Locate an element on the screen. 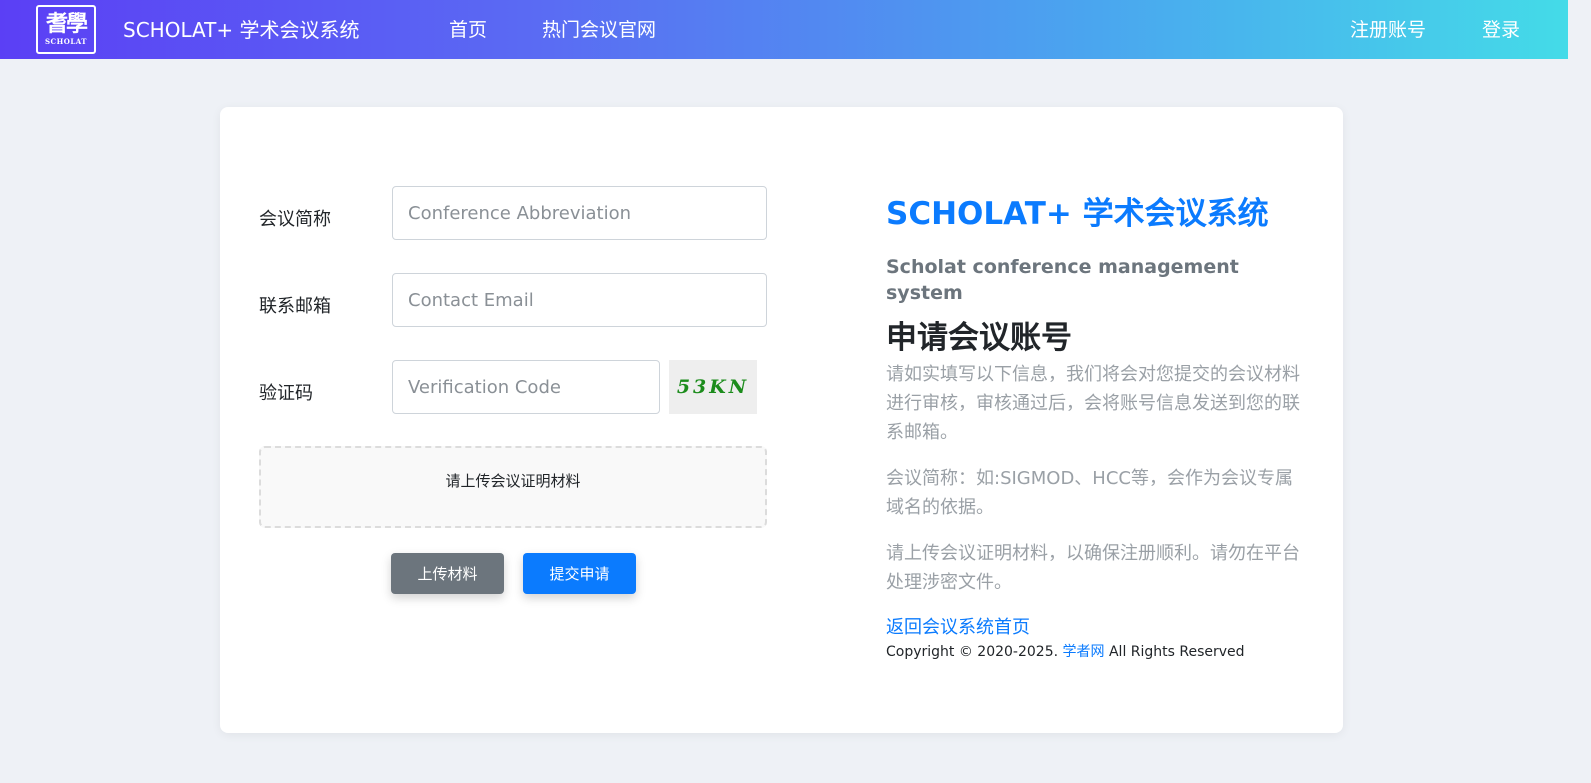 The height and width of the screenshot is (783, 1591). upload-hint: 请上传会议证明材料 is located at coordinates (513, 481).